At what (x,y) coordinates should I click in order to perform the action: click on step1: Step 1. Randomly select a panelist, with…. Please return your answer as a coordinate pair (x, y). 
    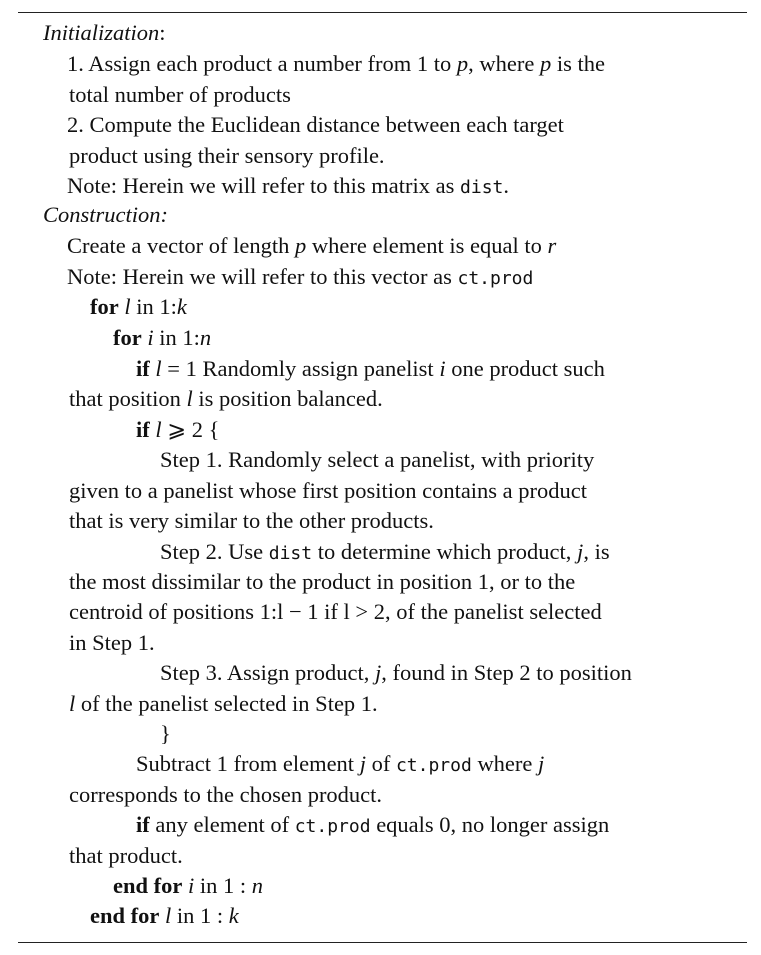
    Looking at the image, I should click on (377, 459).